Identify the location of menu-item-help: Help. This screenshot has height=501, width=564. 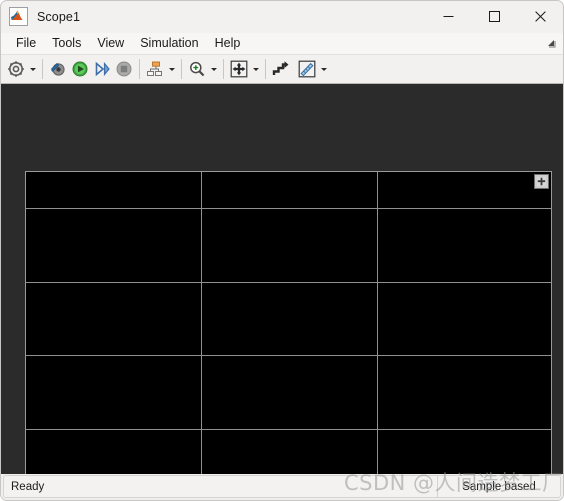
(228, 43).